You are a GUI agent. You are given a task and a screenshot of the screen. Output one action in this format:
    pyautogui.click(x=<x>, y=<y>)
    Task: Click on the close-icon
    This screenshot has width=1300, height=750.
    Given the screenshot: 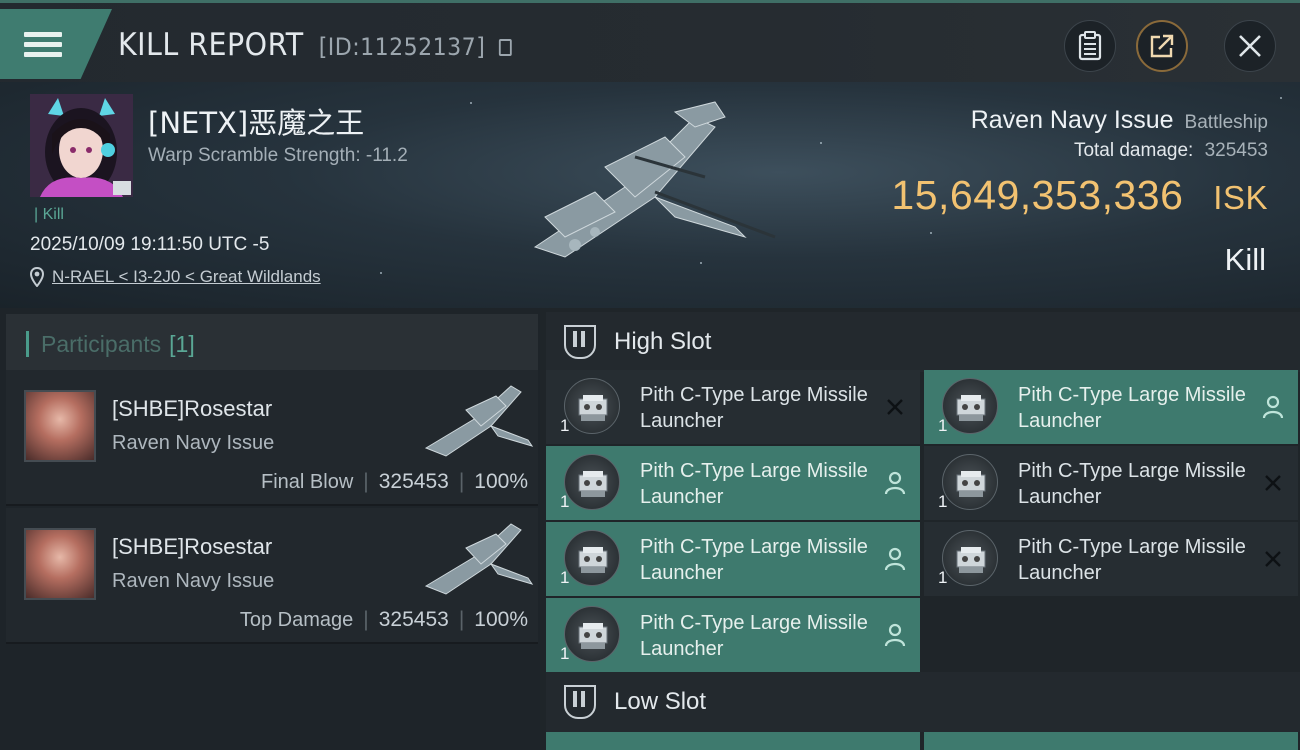 What is the action you would take?
    pyautogui.click(x=1250, y=46)
    